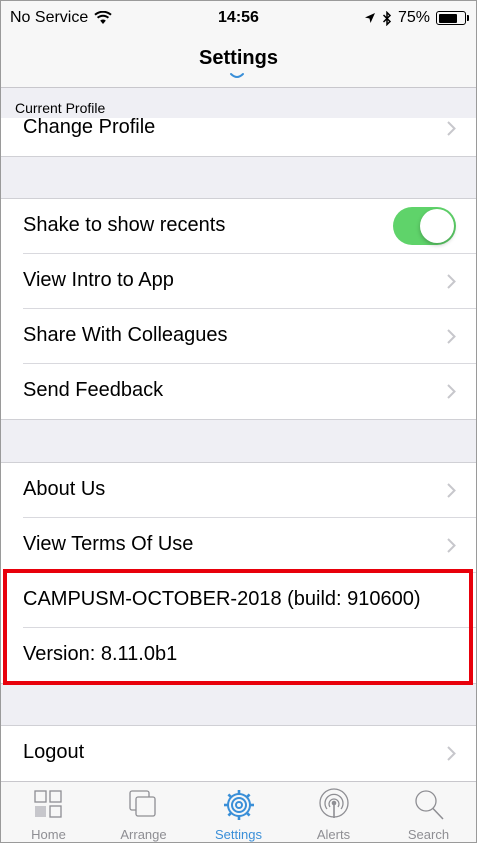  I want to click on version-info-row: Version: 8.11.0b1, so click(238, 655).